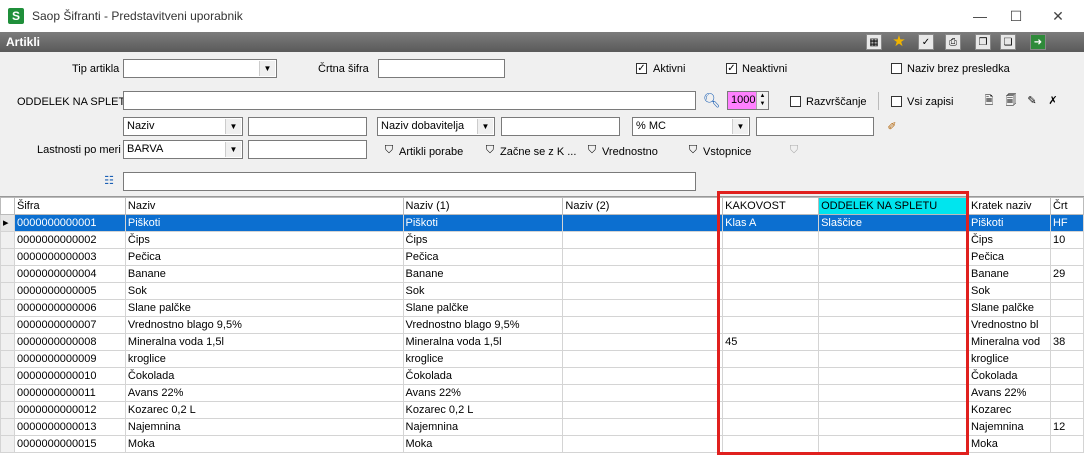  Describe the element at coordinates (483, 410) in the screenshot. I see `table-cell: Kozarec 0,2 L` at that location.